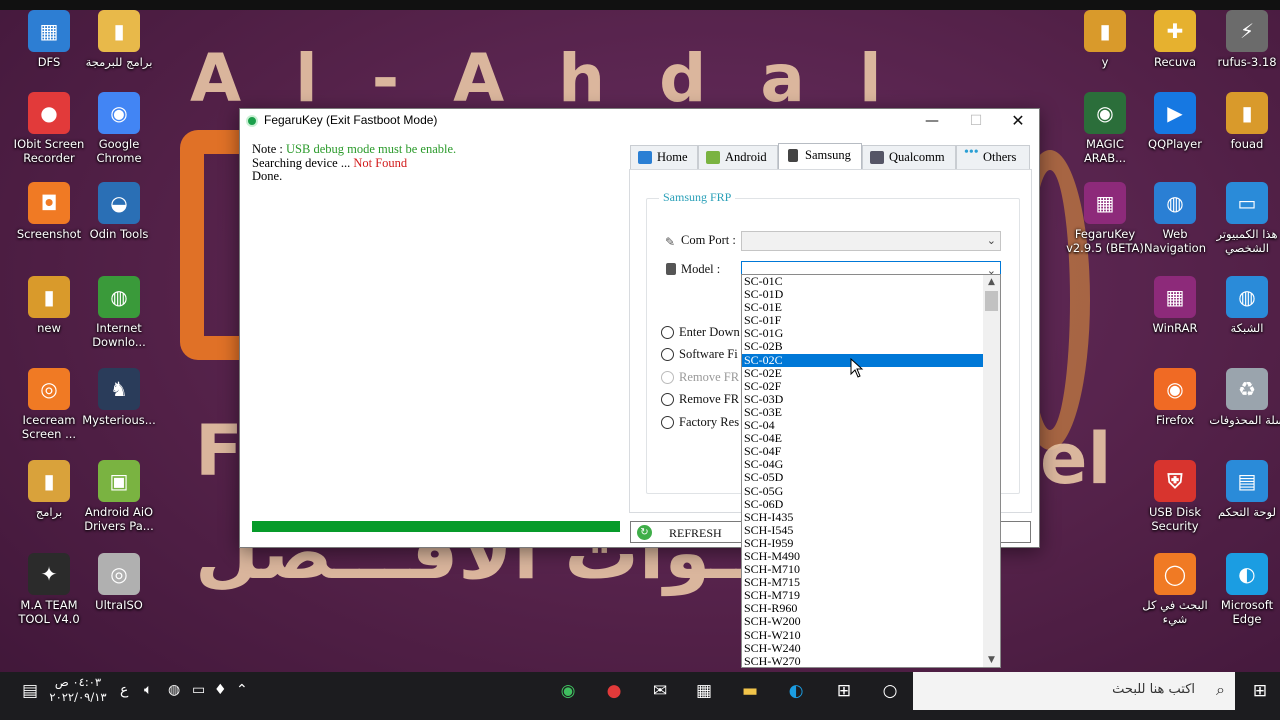 The width and height of the screenshot is (1280, 720). I want to click on model-option: SC-03D, so click(863, 399).